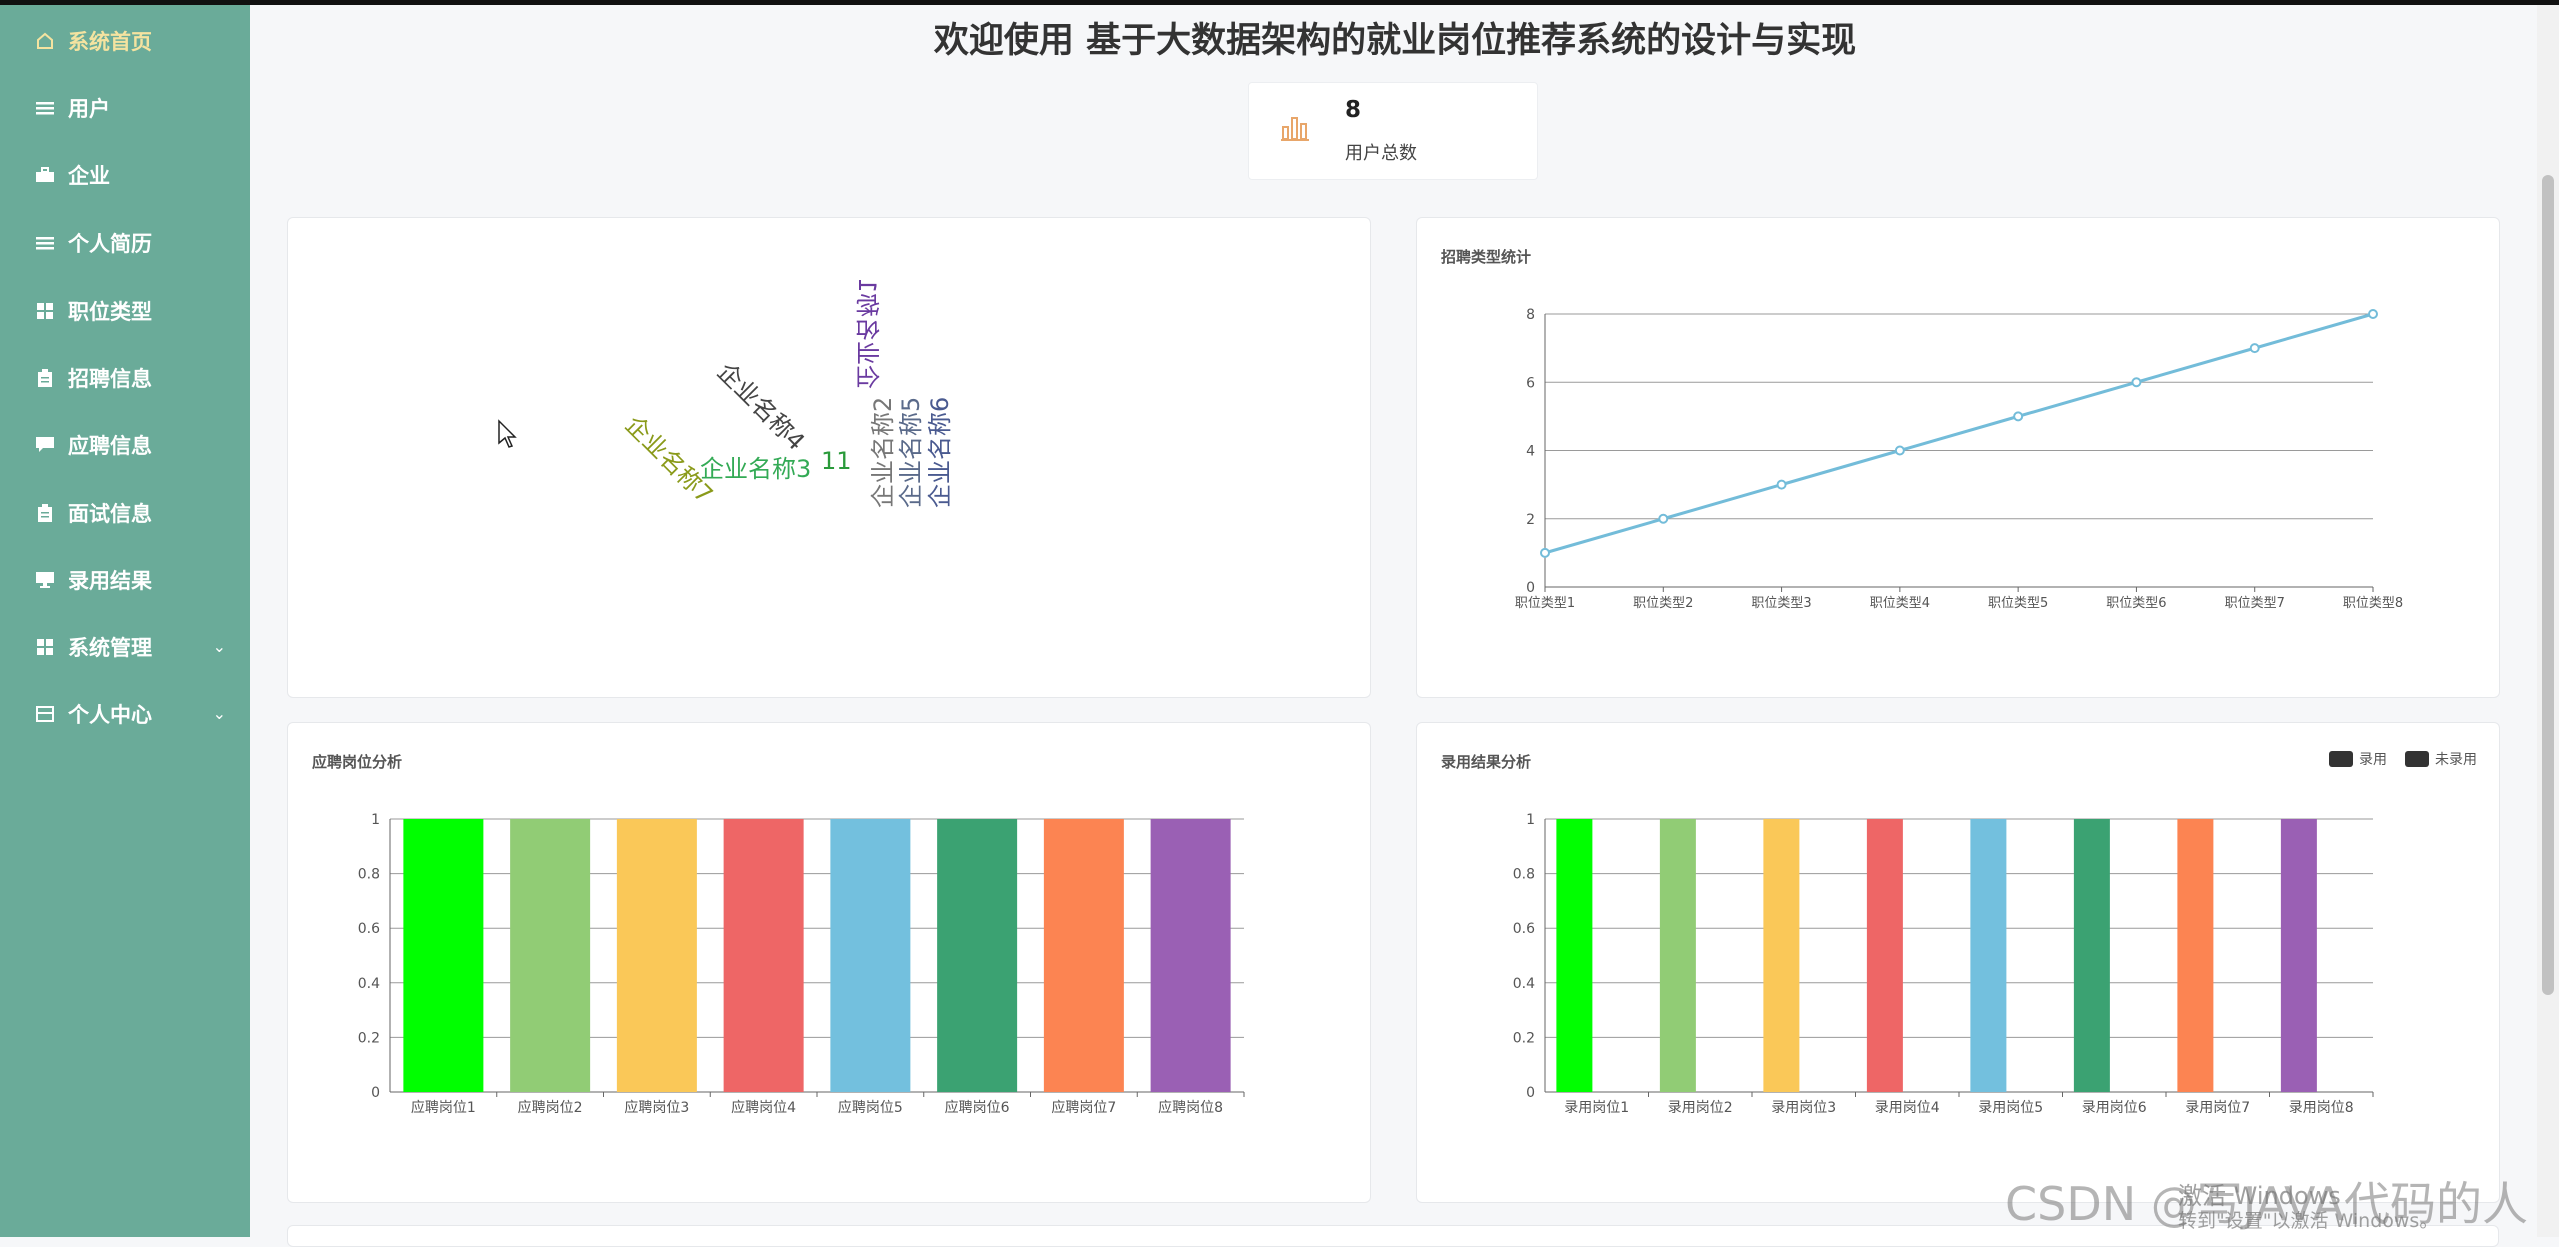  Describe the element at coordinates (45, 41) in the screenshot. I see `home-icon` at that location.